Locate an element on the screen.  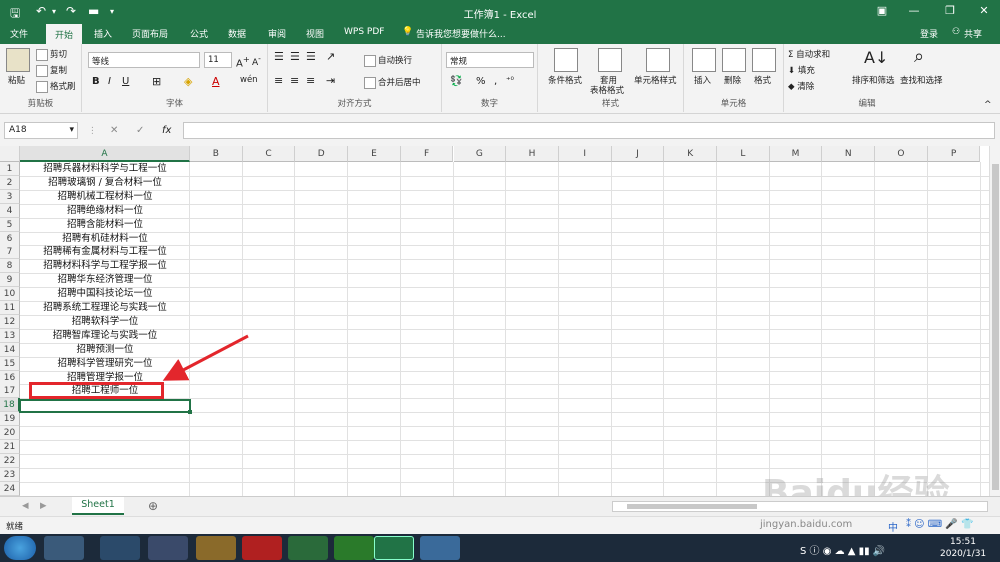
taskbar-excel-icon is located at coordinates (394, 548).